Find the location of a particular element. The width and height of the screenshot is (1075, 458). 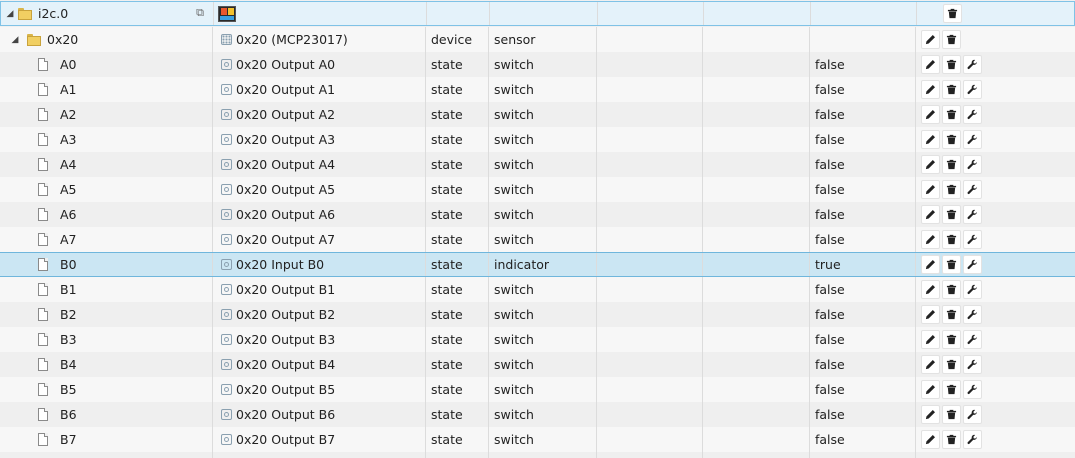

type-cell: device is located at coordinates (457, 39).